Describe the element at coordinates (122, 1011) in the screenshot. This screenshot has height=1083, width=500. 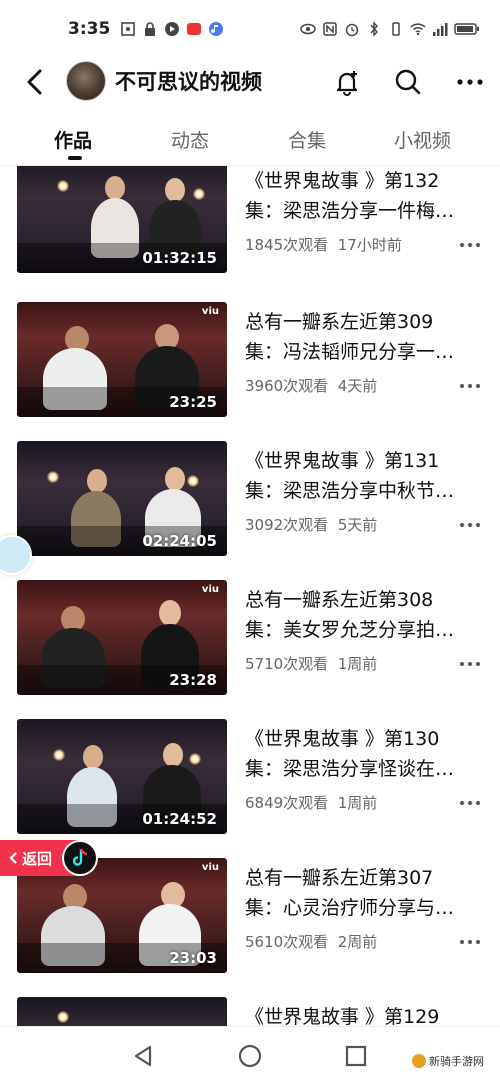
I see `video-thumbnail` at that location.